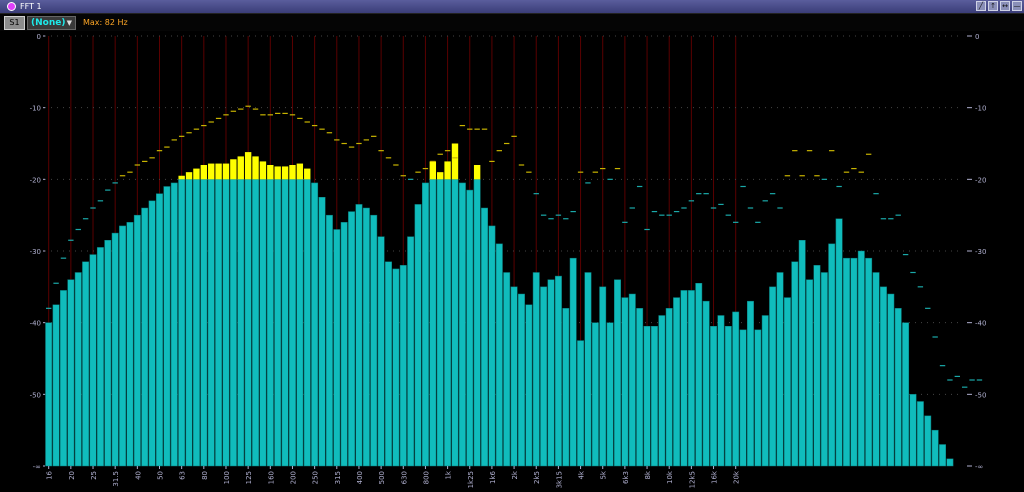 Image resolution: width=1024 pixels, height=492 pixels. I want to click on x-tick-label: 2k5, so click(537, 477).